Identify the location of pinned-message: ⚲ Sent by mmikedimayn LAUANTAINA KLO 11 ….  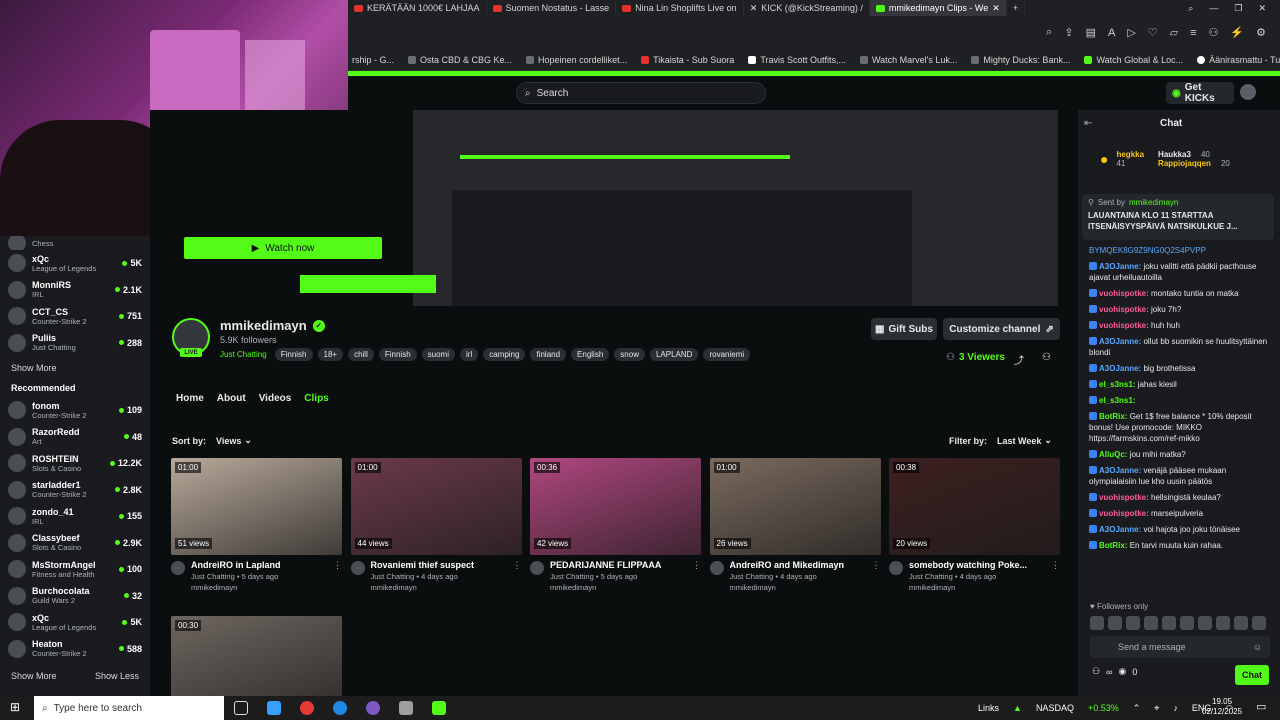
(1178, 217).